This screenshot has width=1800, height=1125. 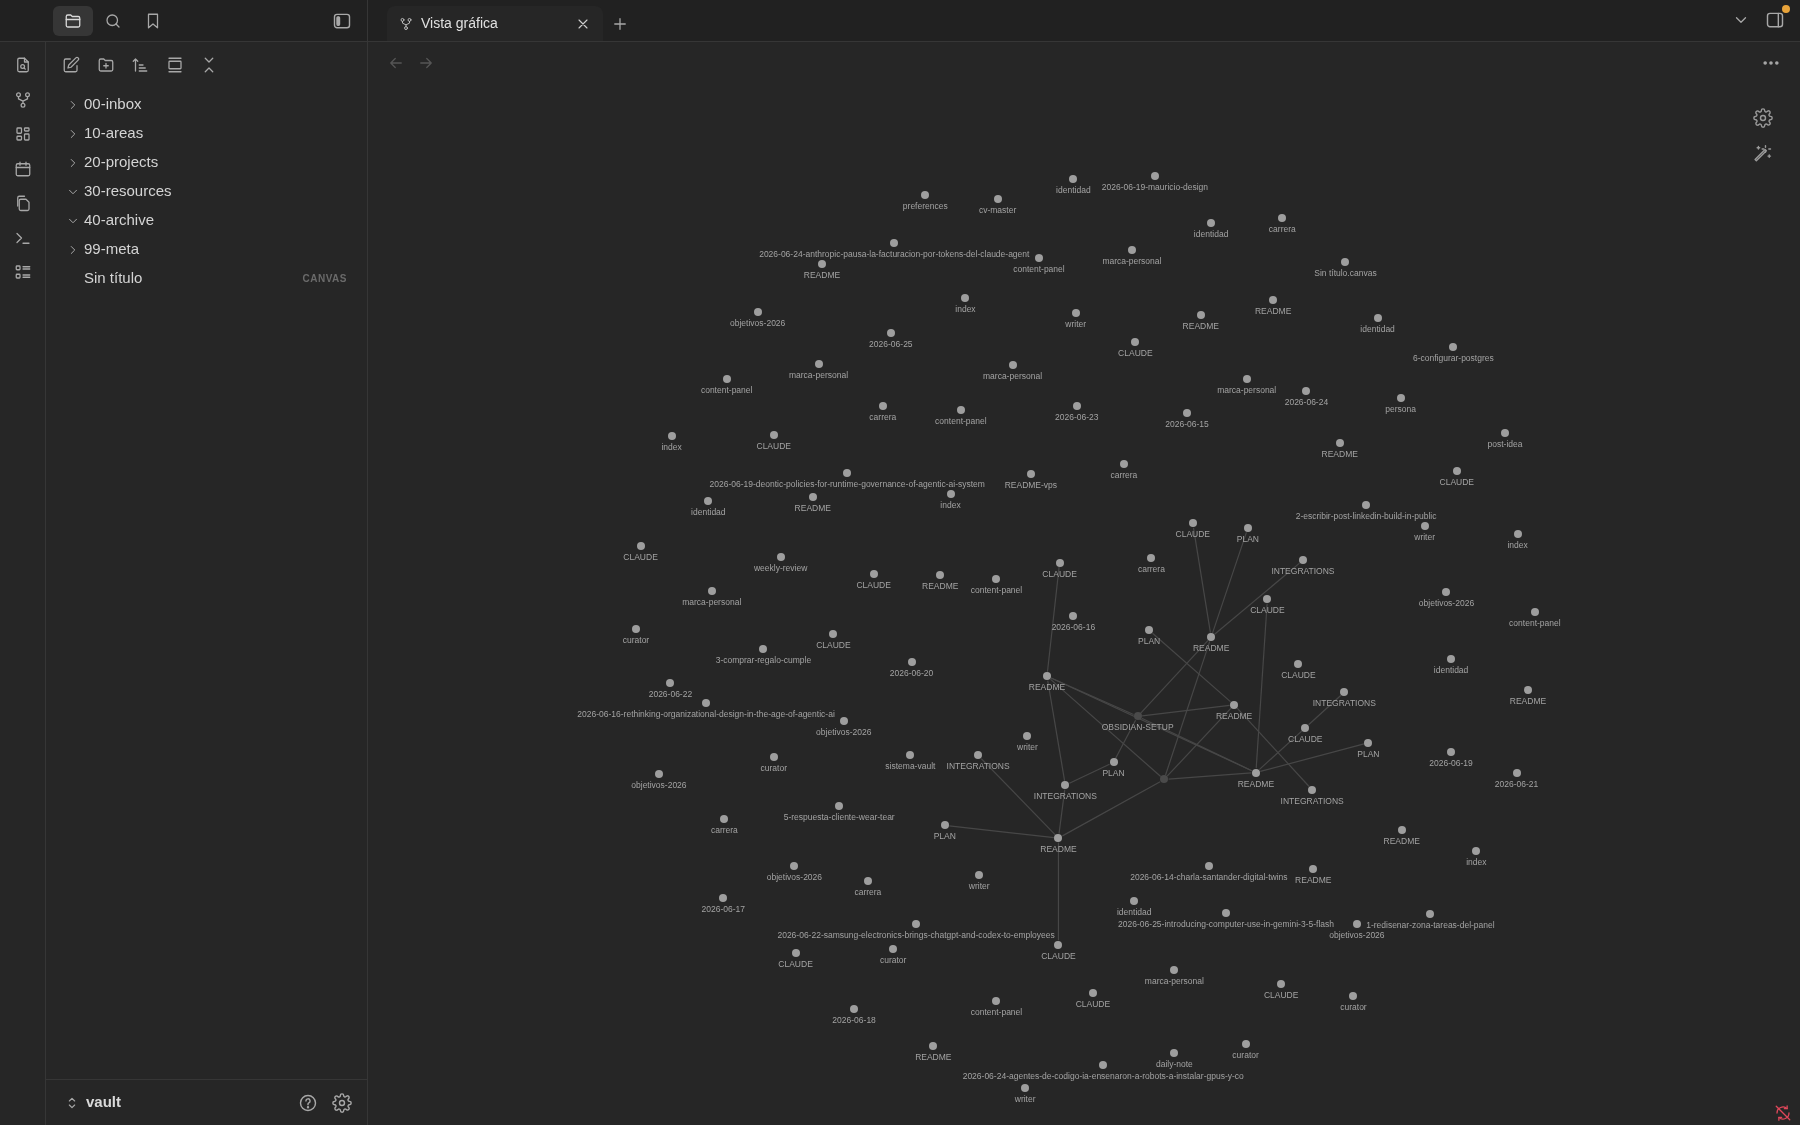 What do you see at coordinates (206, 133) in the screenshot?
I see `tree-item: 10-areas` at bounding box center [206, 133].